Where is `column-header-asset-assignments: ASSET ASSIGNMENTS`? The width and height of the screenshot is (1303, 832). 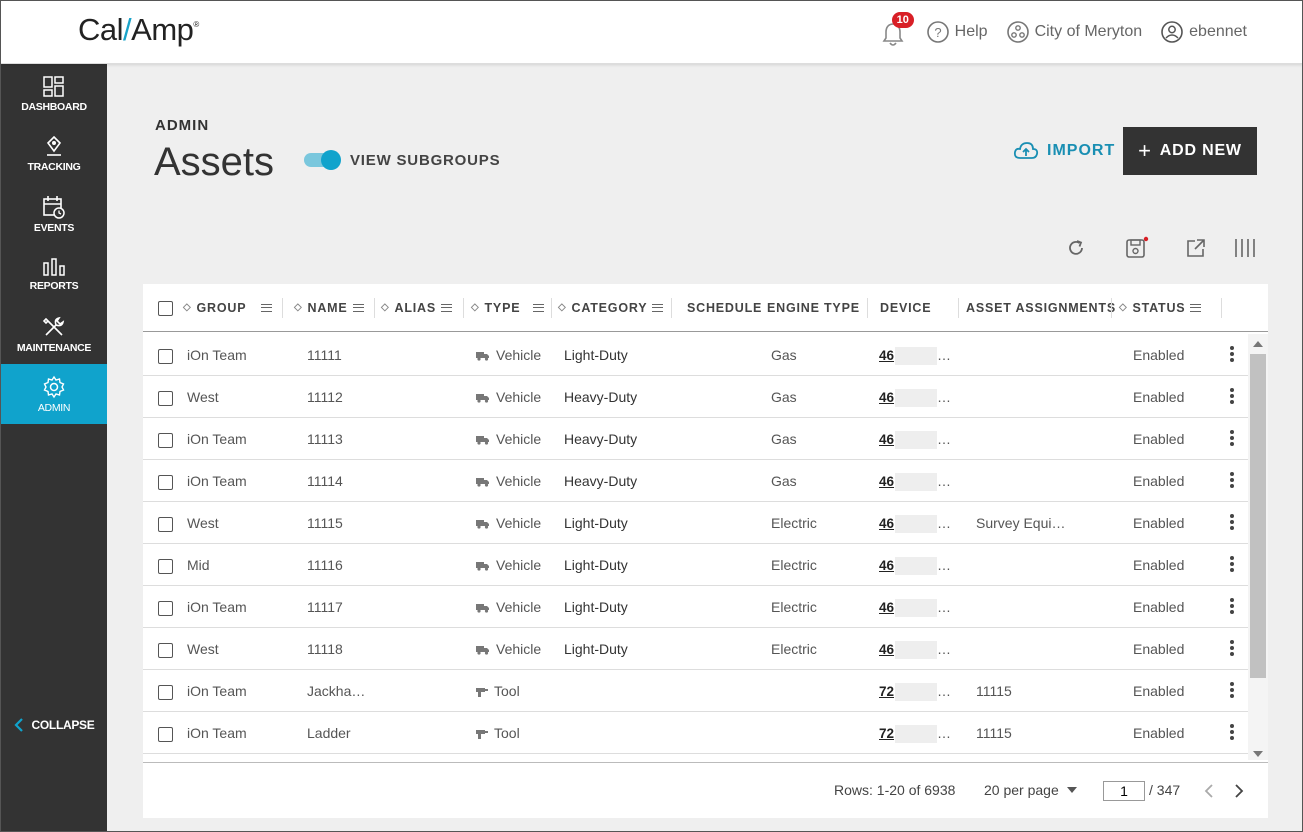 column-header-asset-assignments: ASSET ASSIGNMENTS is located at coordinates (1041, 308).